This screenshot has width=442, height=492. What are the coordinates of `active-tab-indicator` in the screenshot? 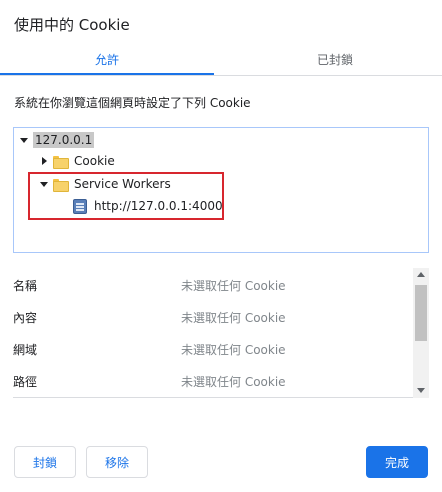 It's located at (107, 74).